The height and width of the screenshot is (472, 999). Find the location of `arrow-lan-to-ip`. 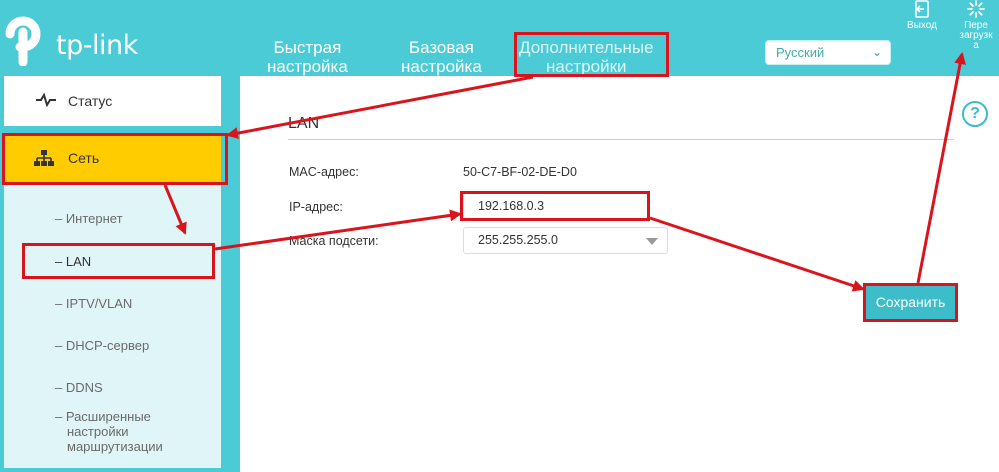

arrow-lan-to-ip is located at coordinates (338, 230).